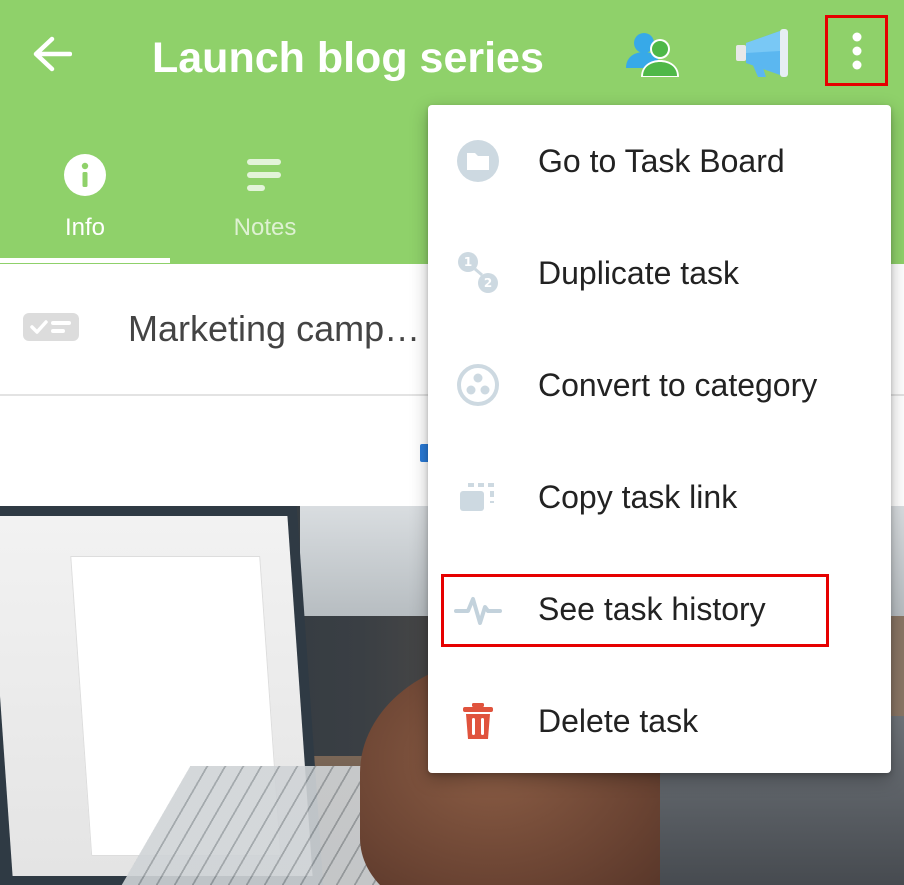 This screenshot has height=885, width=904. What do you see at coordinates (85, 175) in the screenshot?
I see `info-icon` at bounding box center [85, 175].